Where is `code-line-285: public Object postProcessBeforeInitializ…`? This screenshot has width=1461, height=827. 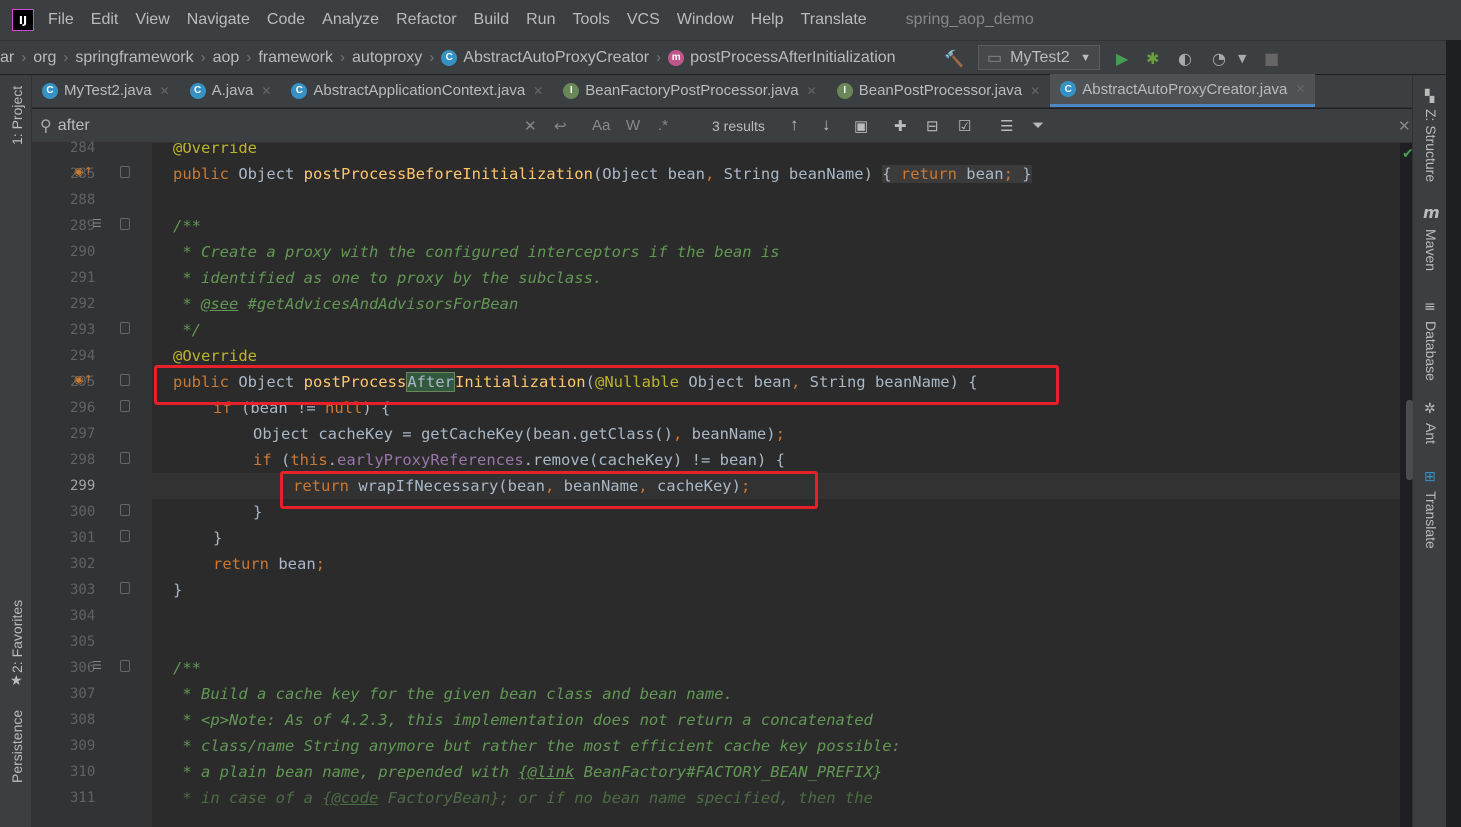
code-line-285: public Object postProcessBeforeInitializ… is located at coordinates (776, 174).